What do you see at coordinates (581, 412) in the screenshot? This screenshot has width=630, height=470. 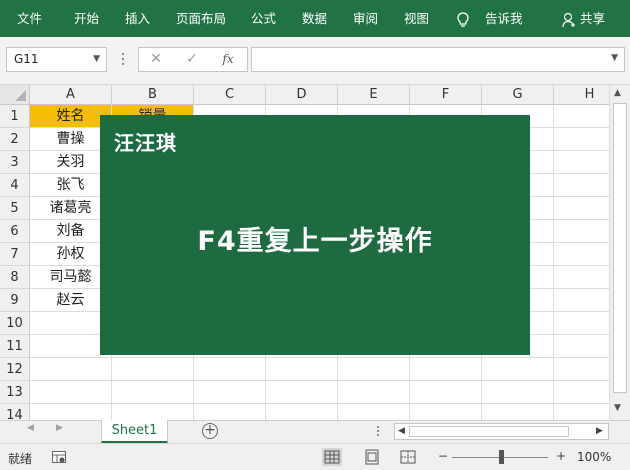 I see `cell-h14` at bounding box center [581, 412].